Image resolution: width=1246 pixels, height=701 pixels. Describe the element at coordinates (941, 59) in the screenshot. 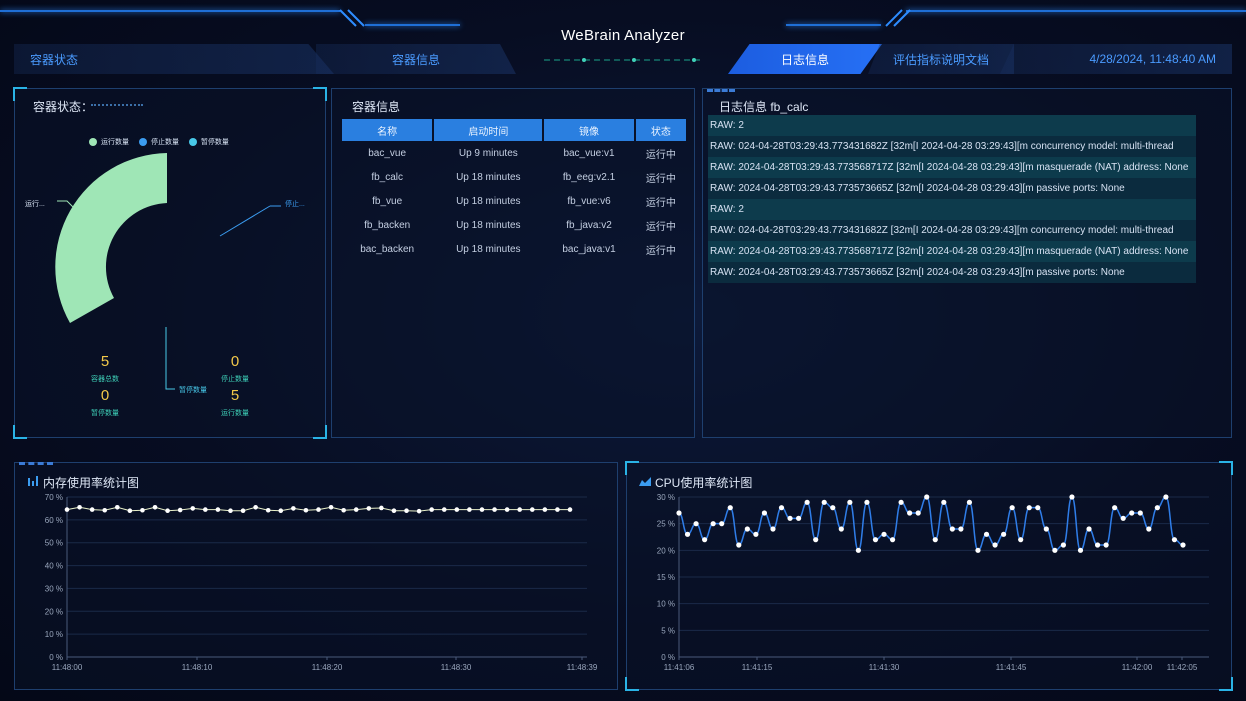

I see `tab-metrics-doc: 评估指标说明文档` at that location.